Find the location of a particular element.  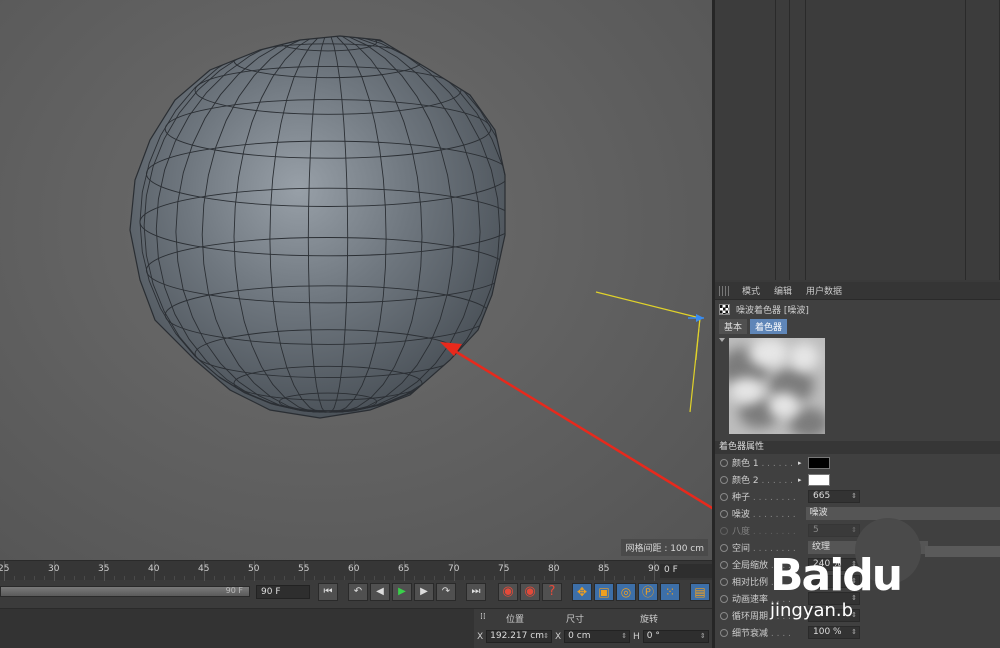

auto-key-button: ◉ is located at coordinates (530, 592).